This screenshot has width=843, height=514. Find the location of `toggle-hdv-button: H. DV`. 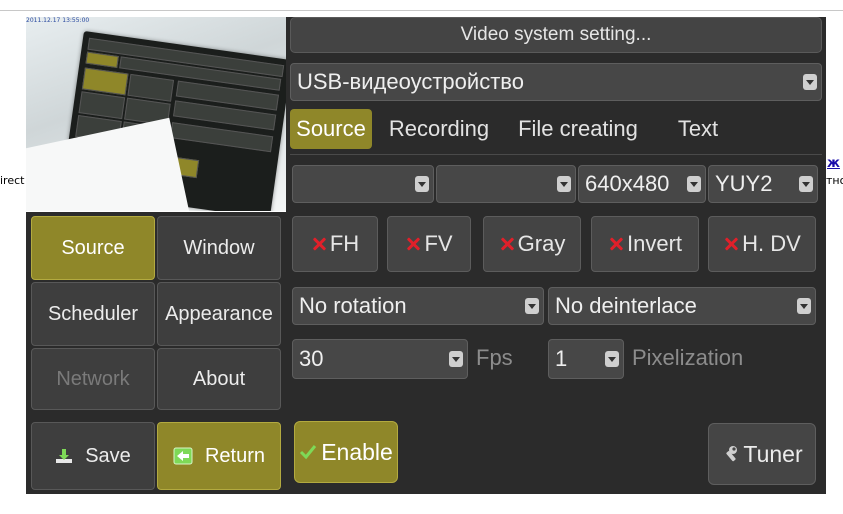

toggle-hdv-button: H. DV is located at coordinates (762, 244).